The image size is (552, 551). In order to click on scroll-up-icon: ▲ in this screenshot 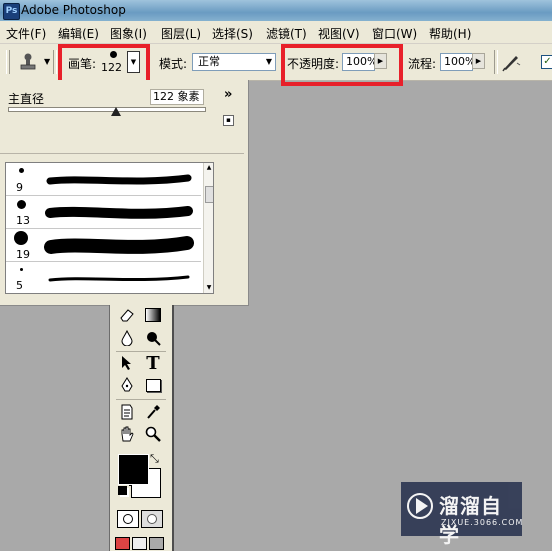, I will do `click(208, 168)`.